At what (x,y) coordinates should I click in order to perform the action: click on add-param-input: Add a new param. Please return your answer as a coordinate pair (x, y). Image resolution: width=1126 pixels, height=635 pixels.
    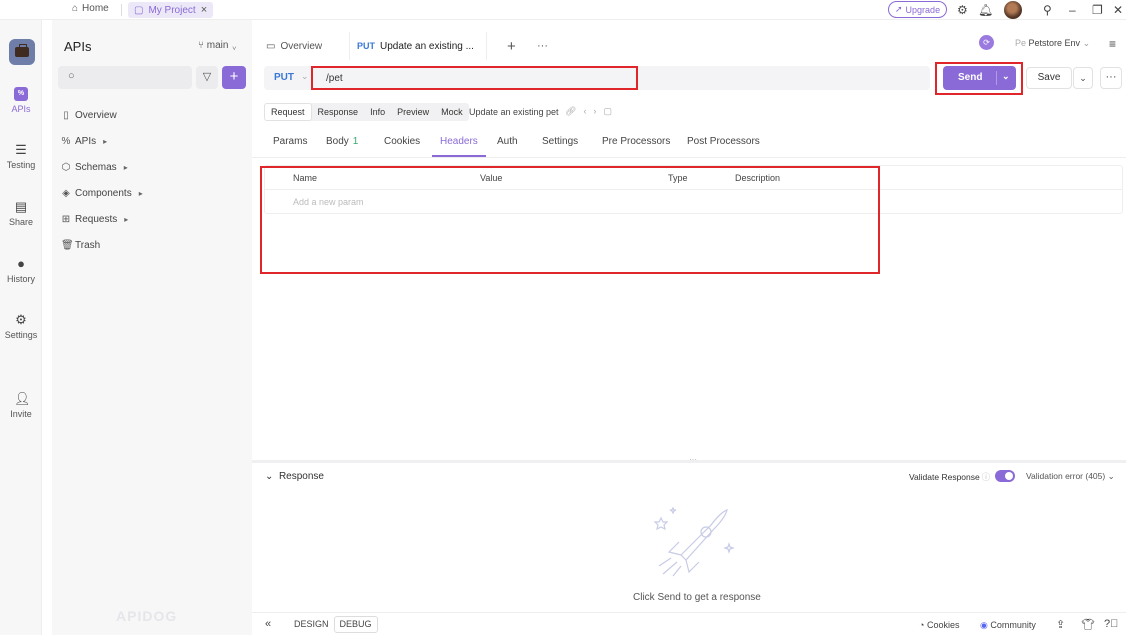
    Looking at the image, I should click on (328, 202).